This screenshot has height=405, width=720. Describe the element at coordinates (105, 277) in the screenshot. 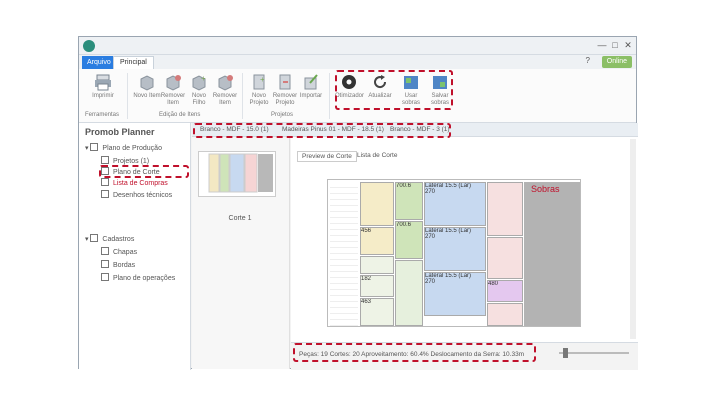

I see `operations-icon` at that location.